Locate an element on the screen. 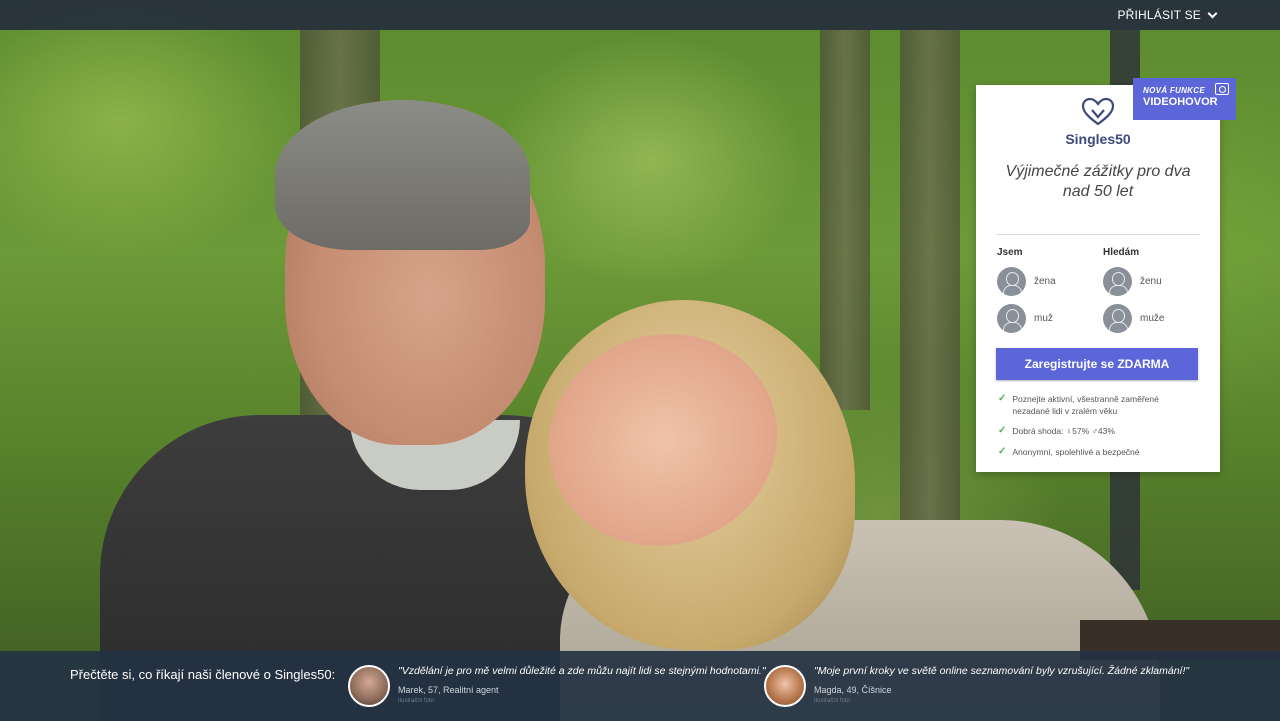  option-label: žena is located at coordinates (1045, 281).